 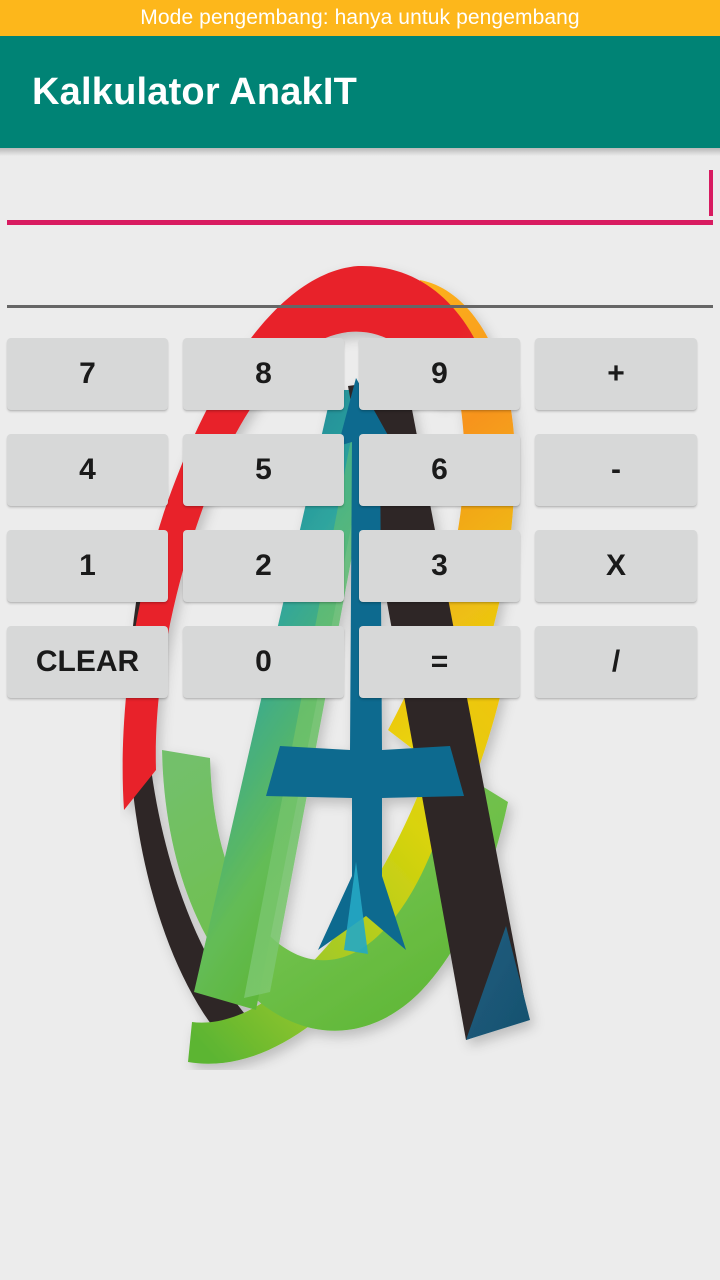 What do you see at coordinates (616, 470) in the screenshot?
I see `key-minus: -` at bounding box center [616, 470].